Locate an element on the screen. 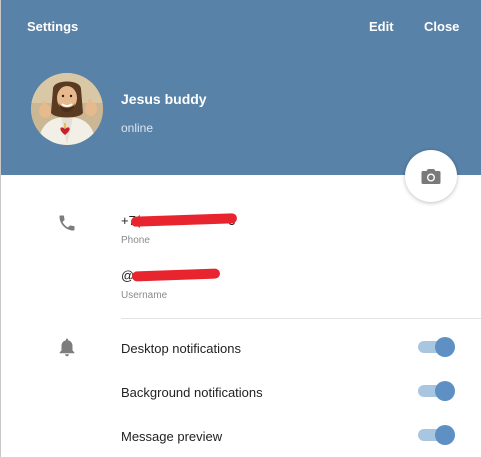  username-label: Username is located at coordinates (144, 295).